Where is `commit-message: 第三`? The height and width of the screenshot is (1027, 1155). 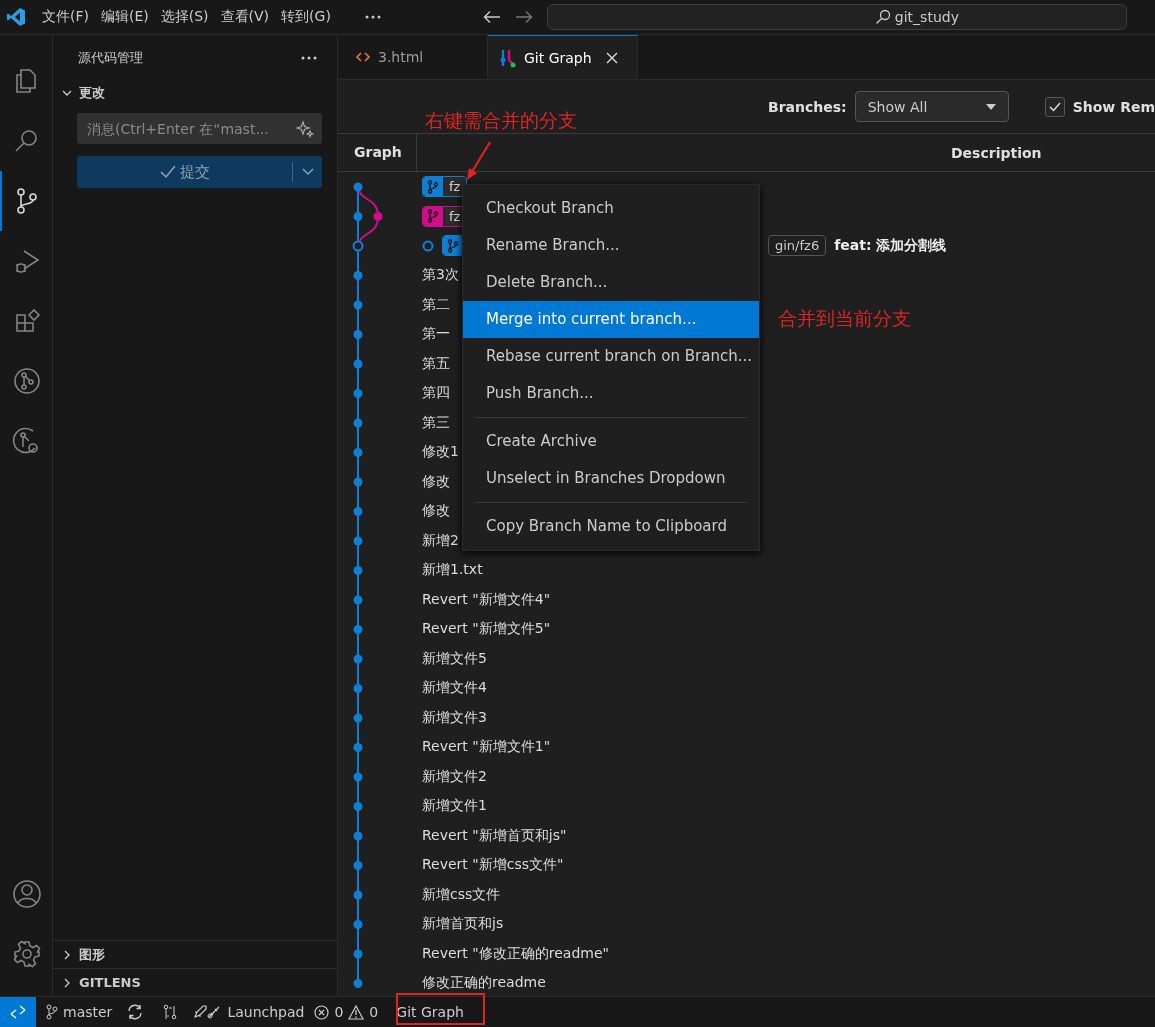
commit-message: 第三 is located at coordinates (436, 422).